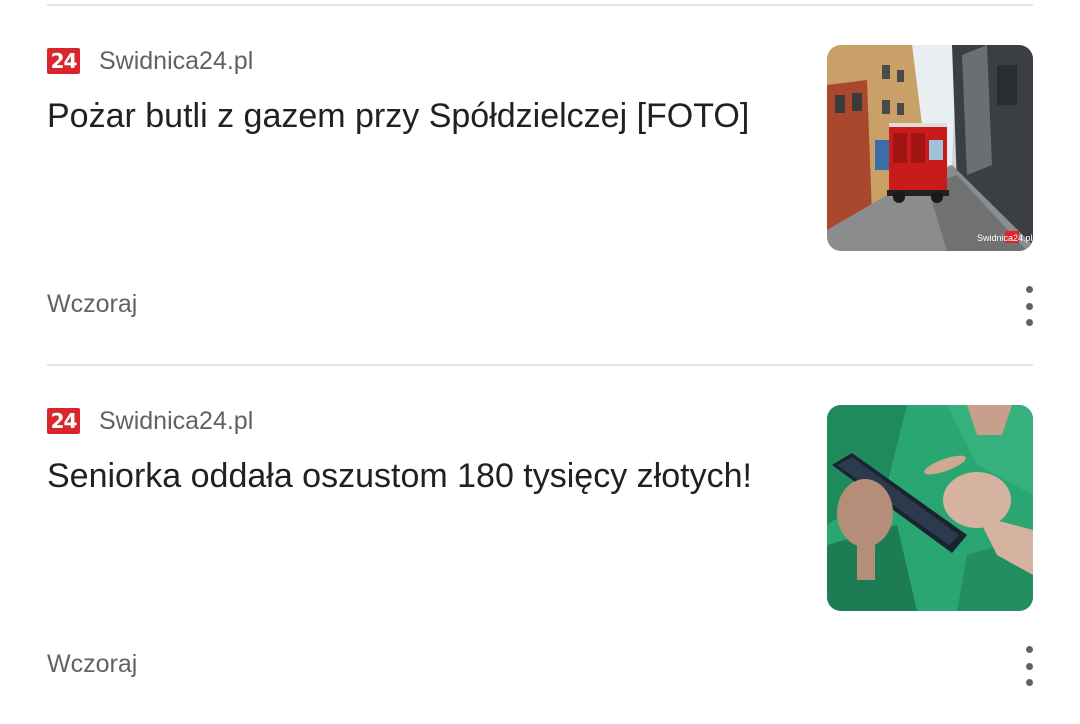 This screenshot has height=724, width=1080. I want to click on article-thumbnail: Swidnica24.pl, so click(930, 148).